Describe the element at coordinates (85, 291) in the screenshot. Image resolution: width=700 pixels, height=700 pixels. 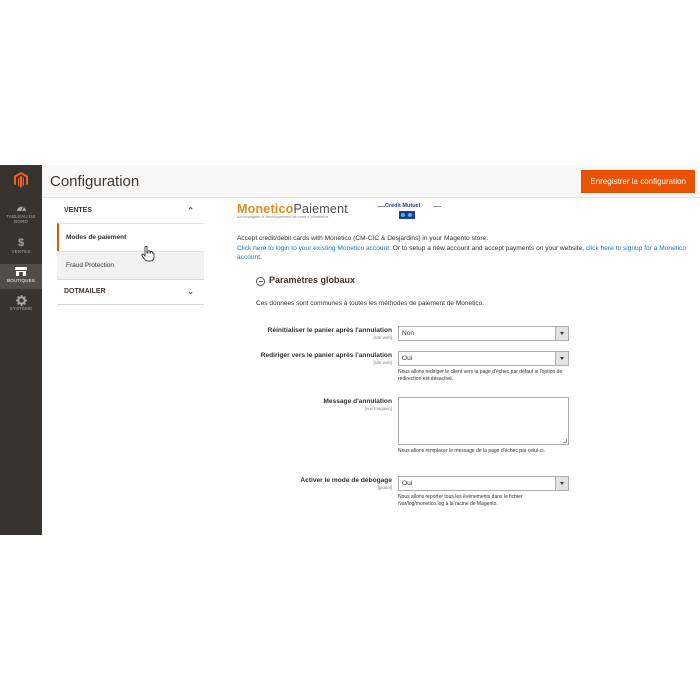
I see `tab-group-title: DOTMAILER` at that location.